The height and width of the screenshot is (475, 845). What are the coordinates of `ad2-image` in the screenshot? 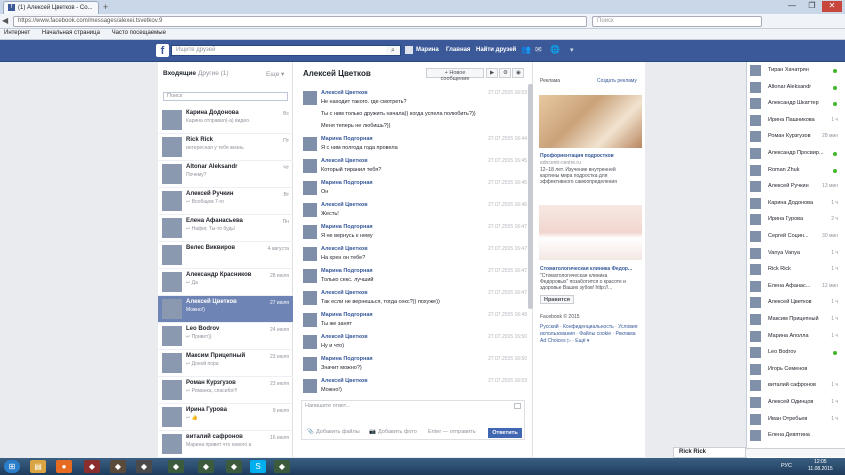 It's located at (590, 232).